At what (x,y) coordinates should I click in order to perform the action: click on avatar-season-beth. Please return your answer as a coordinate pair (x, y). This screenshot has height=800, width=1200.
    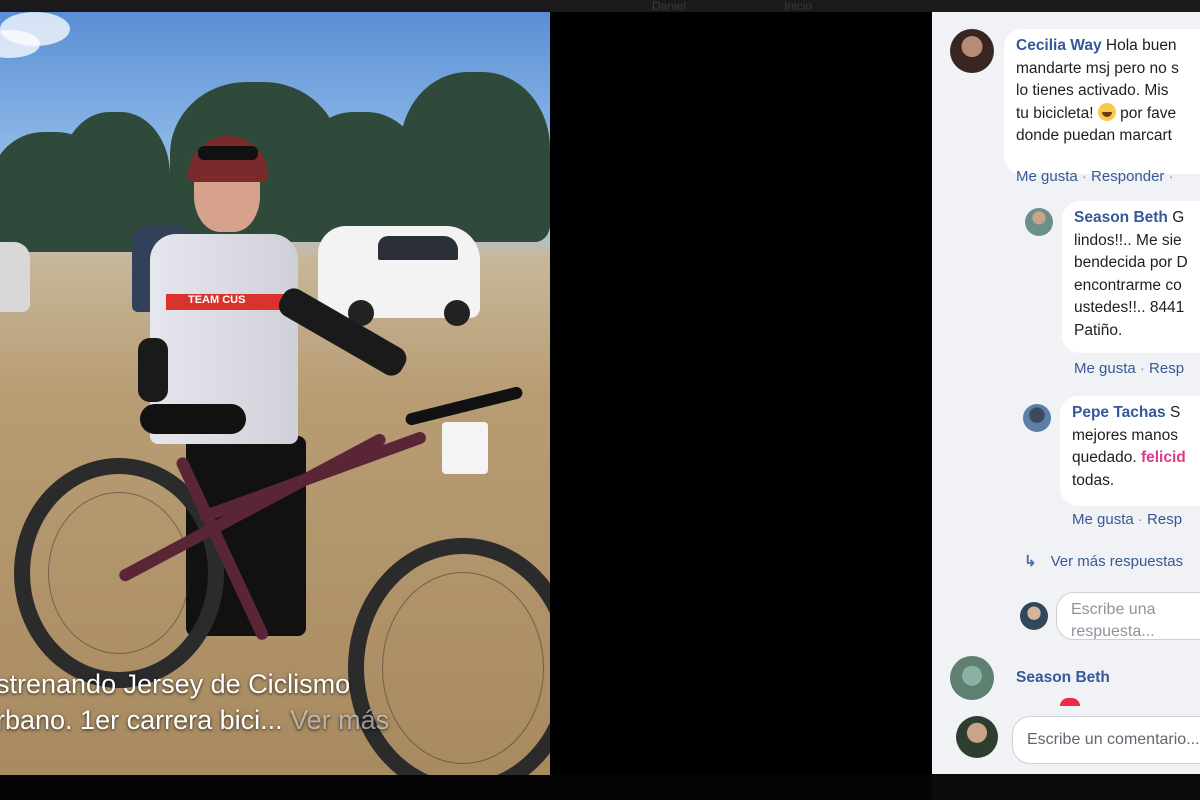
    Looking at the image, I should click on (1039, 222).